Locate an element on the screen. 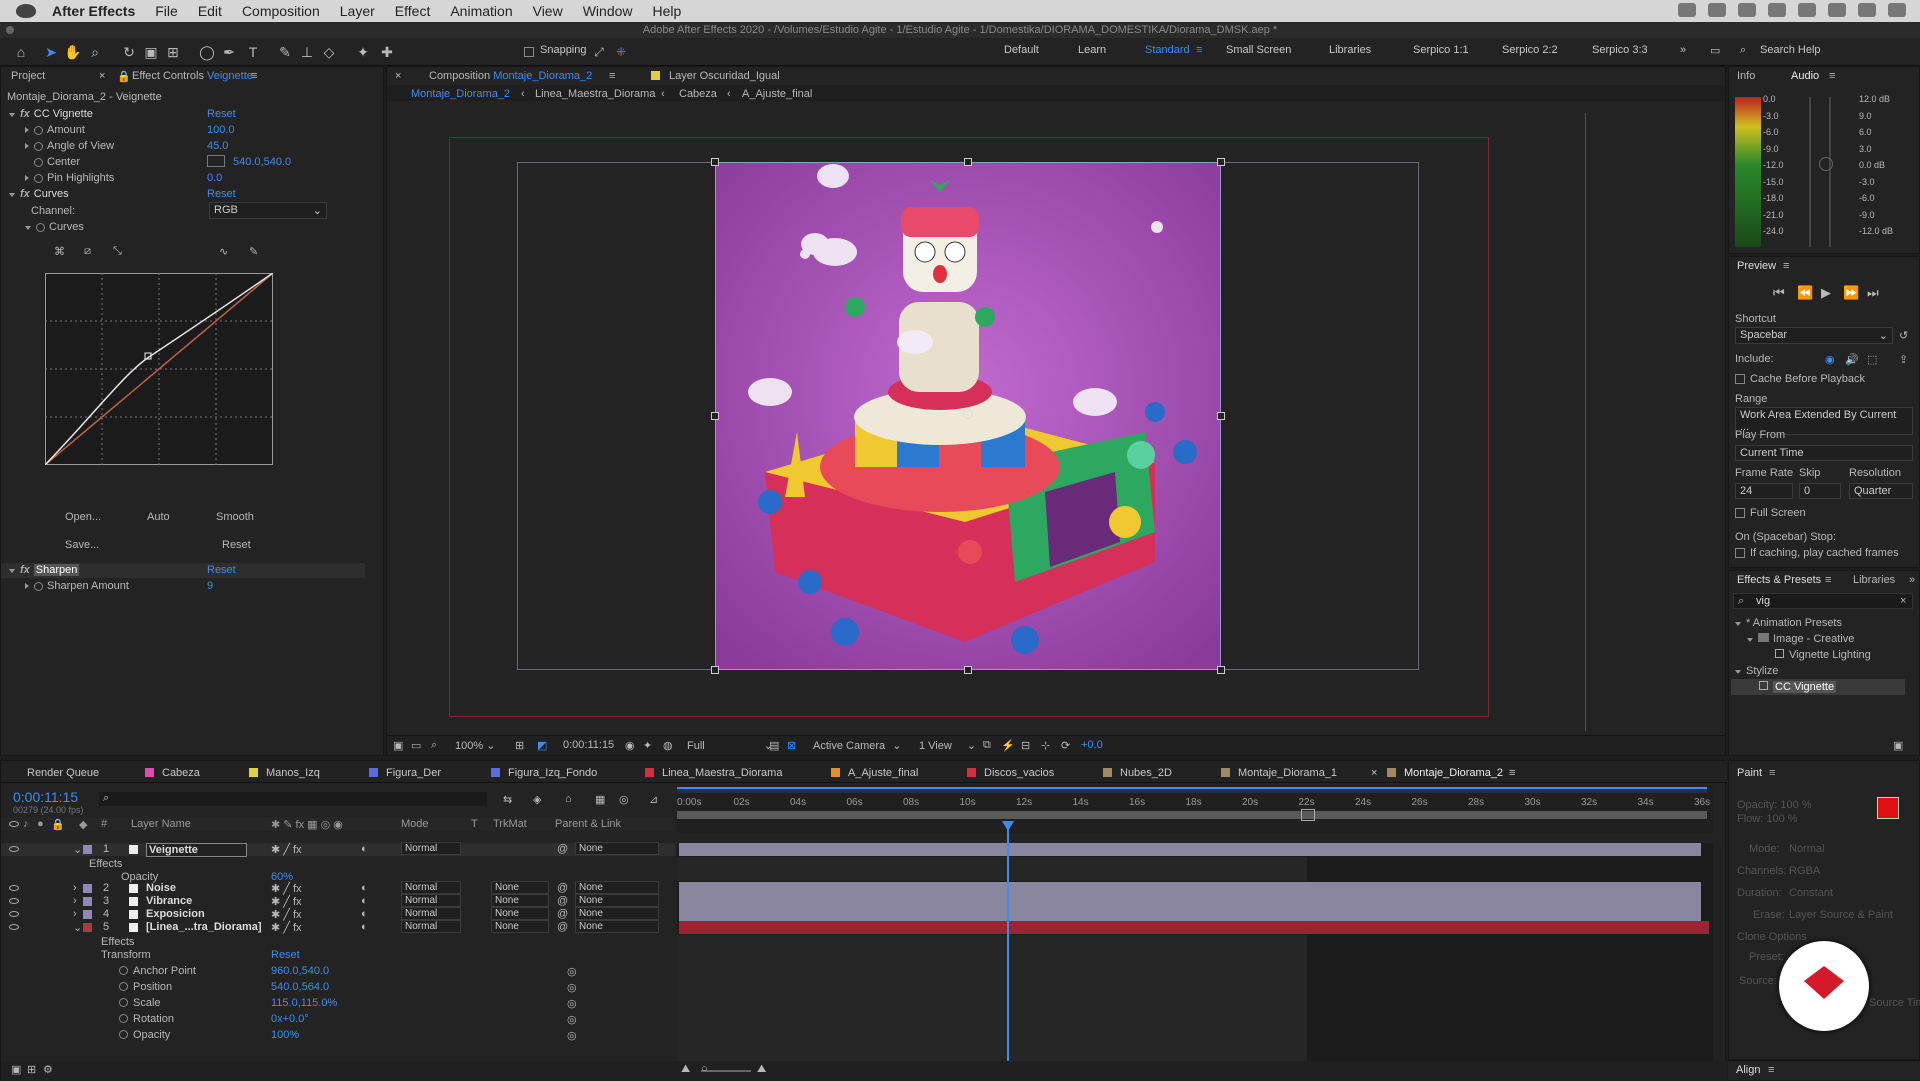 This screenshot has width=1920, height=1081. zoom-tool-icon: ⌕ is located at coordinates (95, 52).